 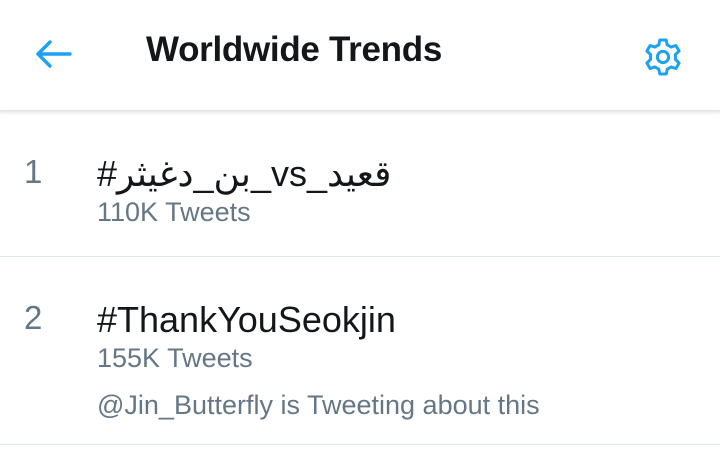 I want to click on arrow-left-icon, so click(x=54, y=54).